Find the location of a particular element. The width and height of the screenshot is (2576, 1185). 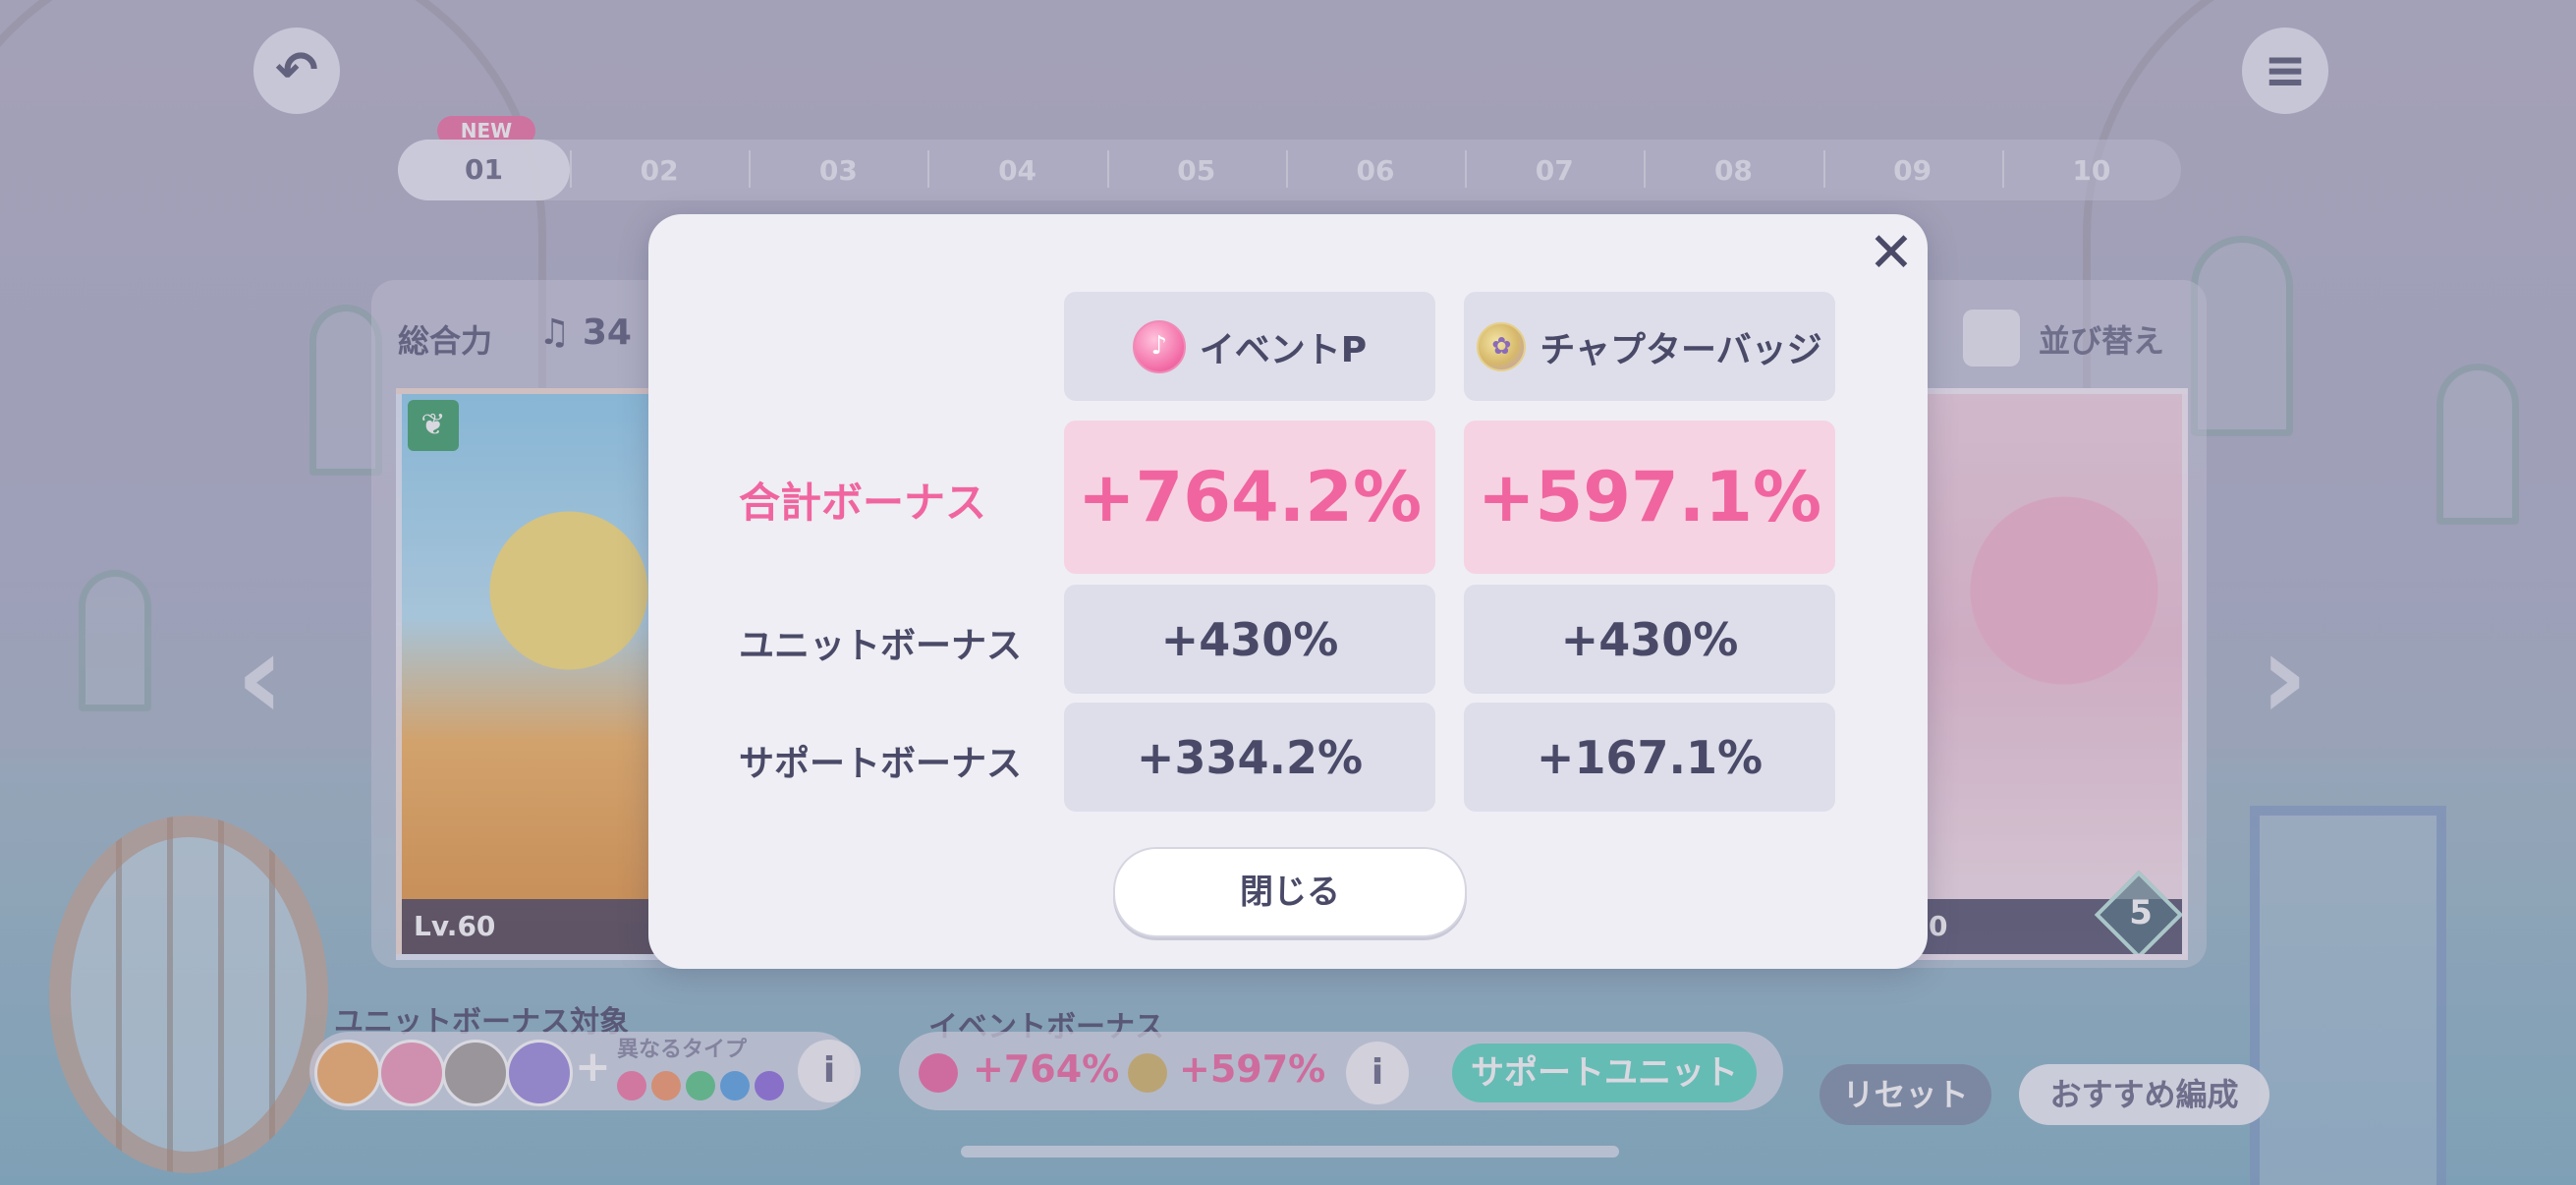

column-header-label: チャプターバッジ is located at coordinates (1681, 350).